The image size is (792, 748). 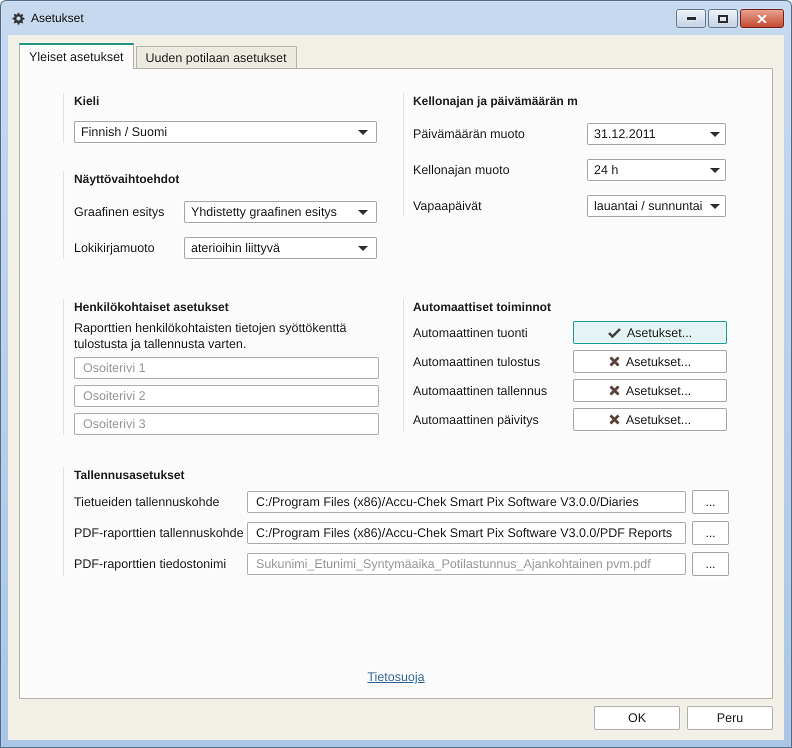 I want to click on section-heading: Automaattiset toiminnot, so click(x=482, y=307).